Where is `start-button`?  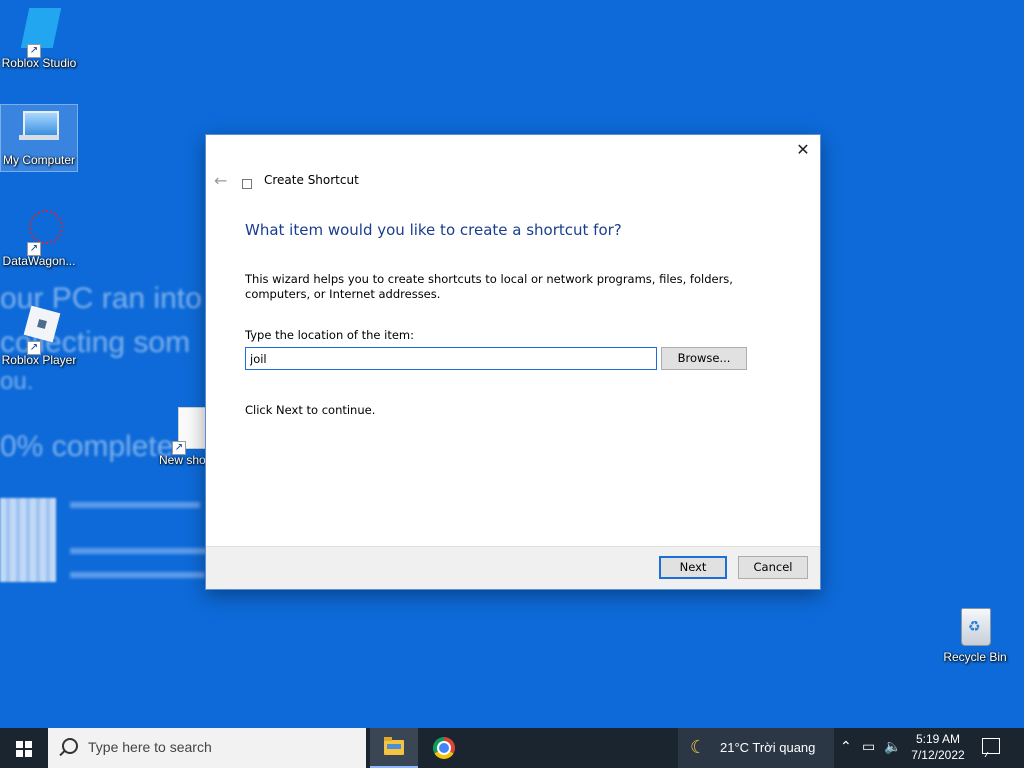
start-button is located at coordinates (24, 748).